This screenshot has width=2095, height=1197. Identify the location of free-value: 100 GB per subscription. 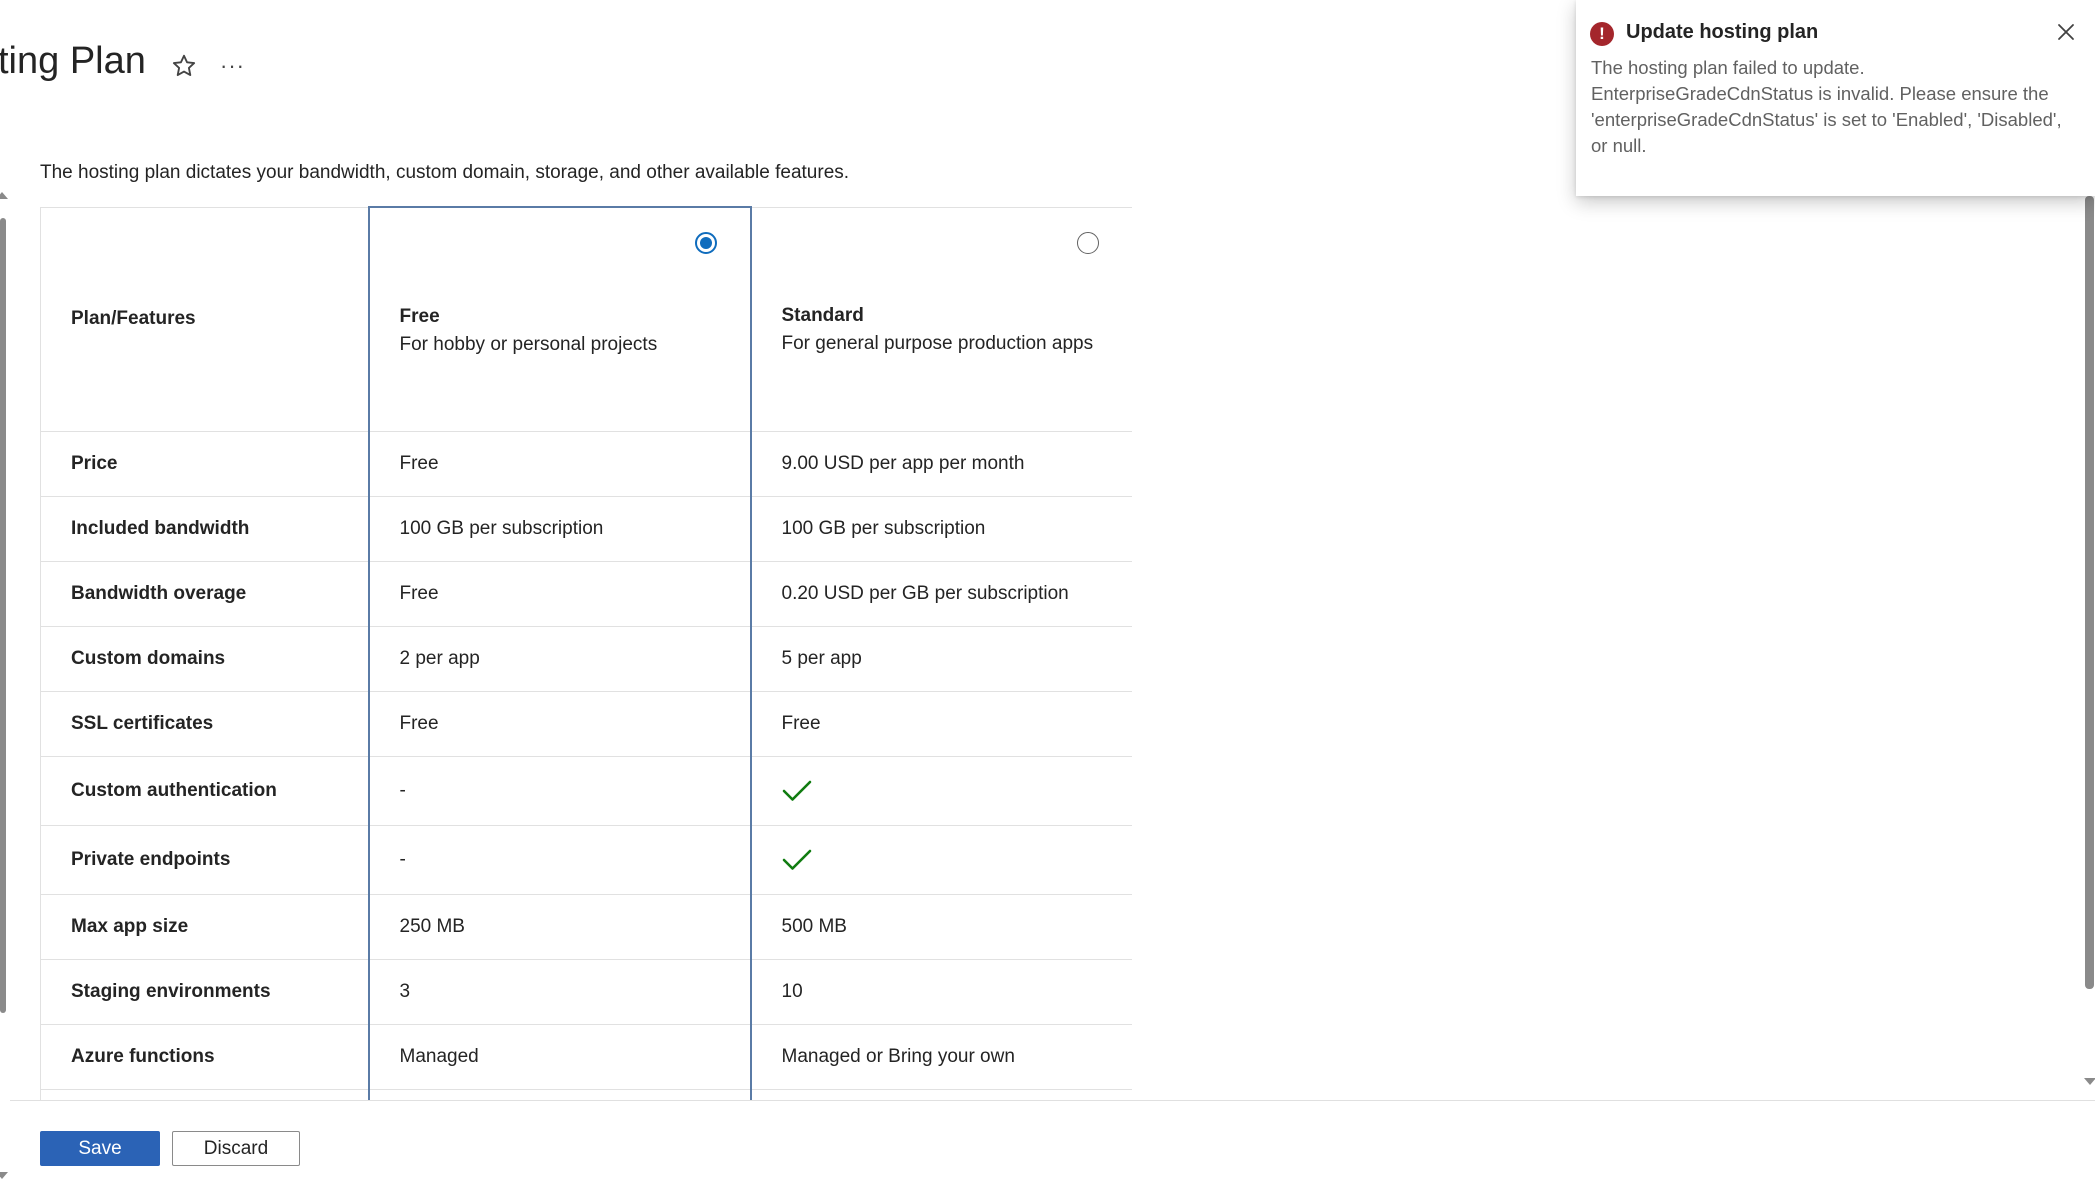
(559, 529).